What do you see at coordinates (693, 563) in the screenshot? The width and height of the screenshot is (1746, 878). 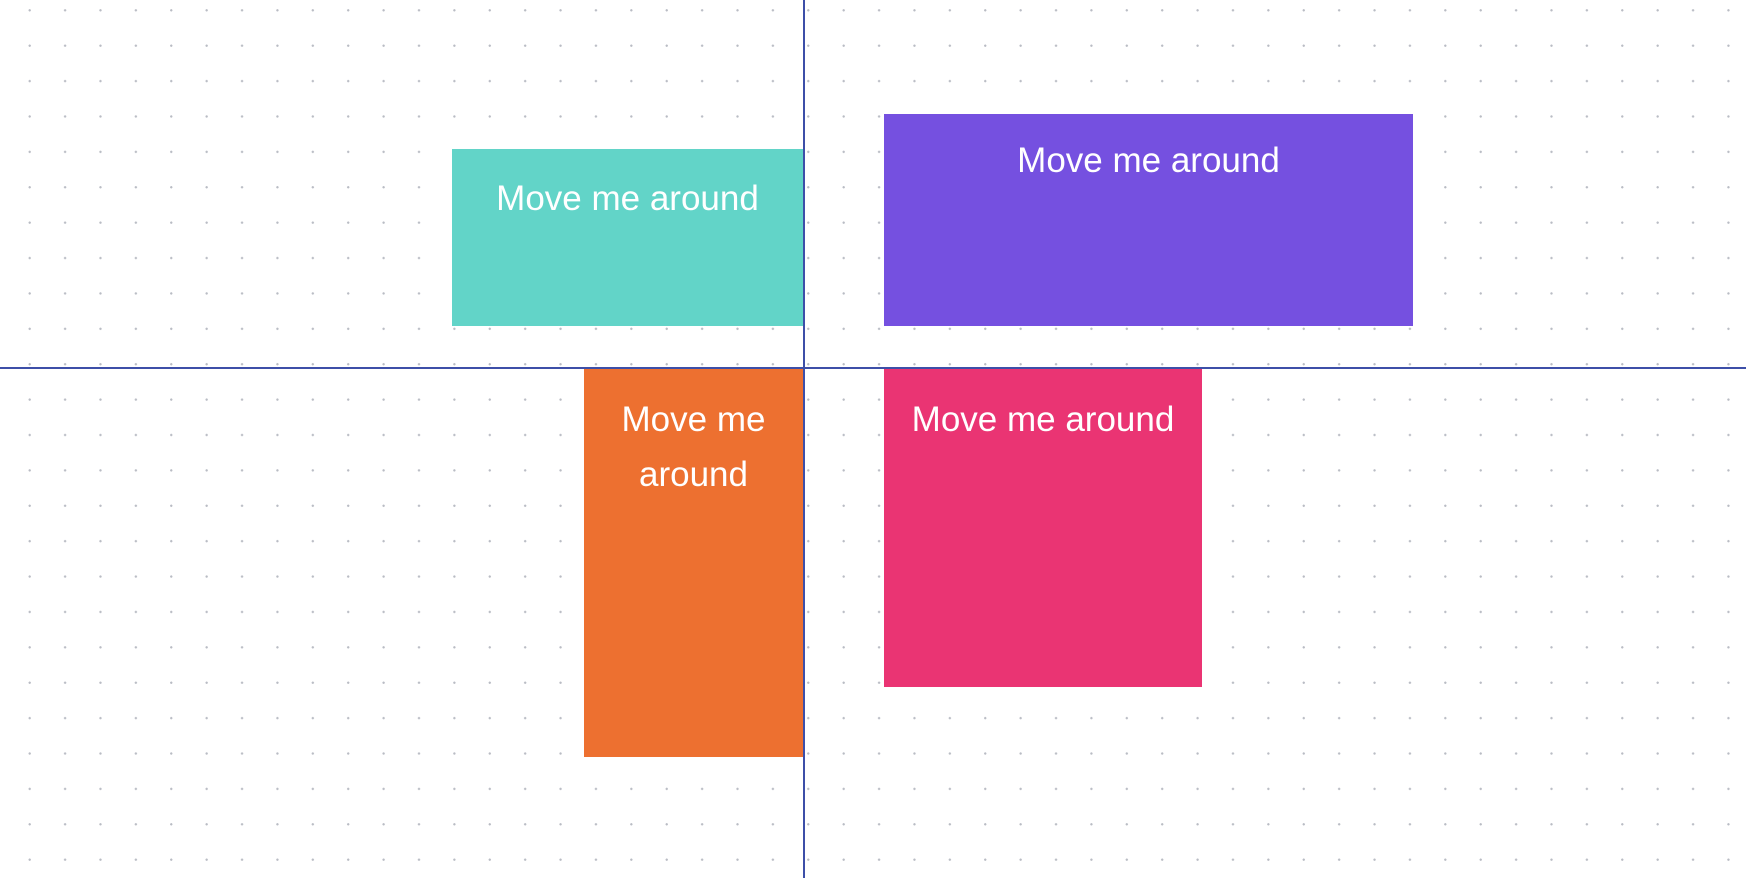 I see `draggable-box-orange: Move me around` at bounding box center [693, 563].